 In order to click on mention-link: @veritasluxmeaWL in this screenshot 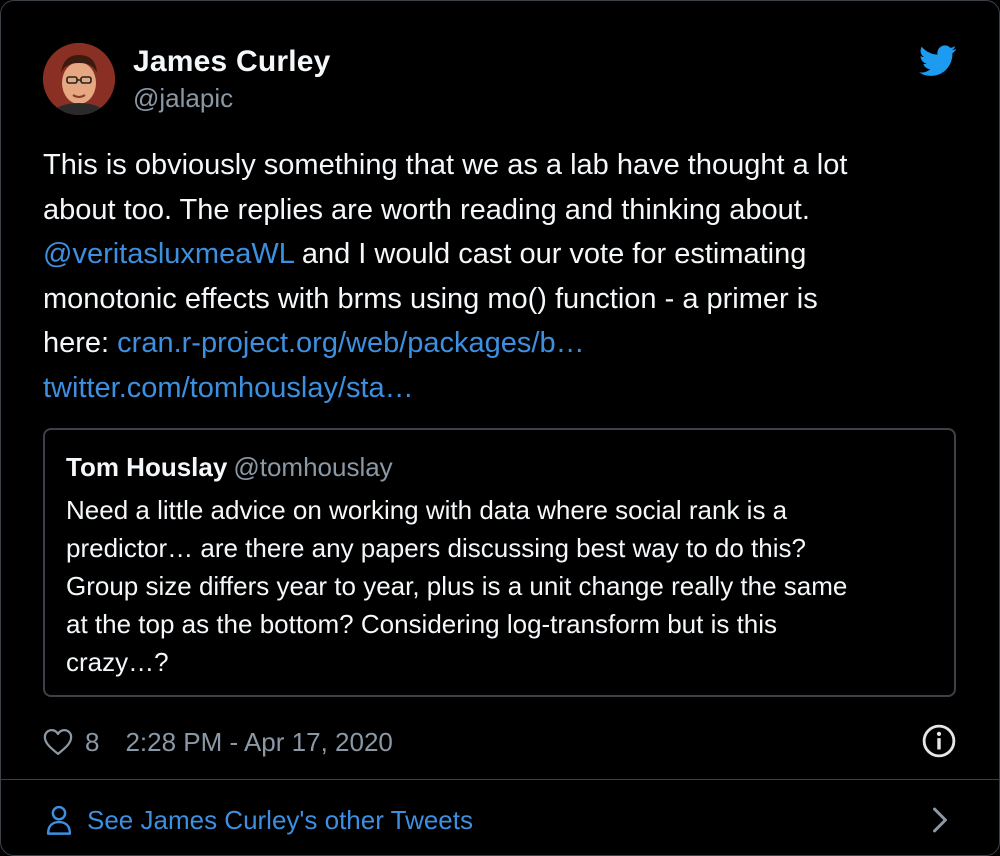, I will do `click(168, 254)`.